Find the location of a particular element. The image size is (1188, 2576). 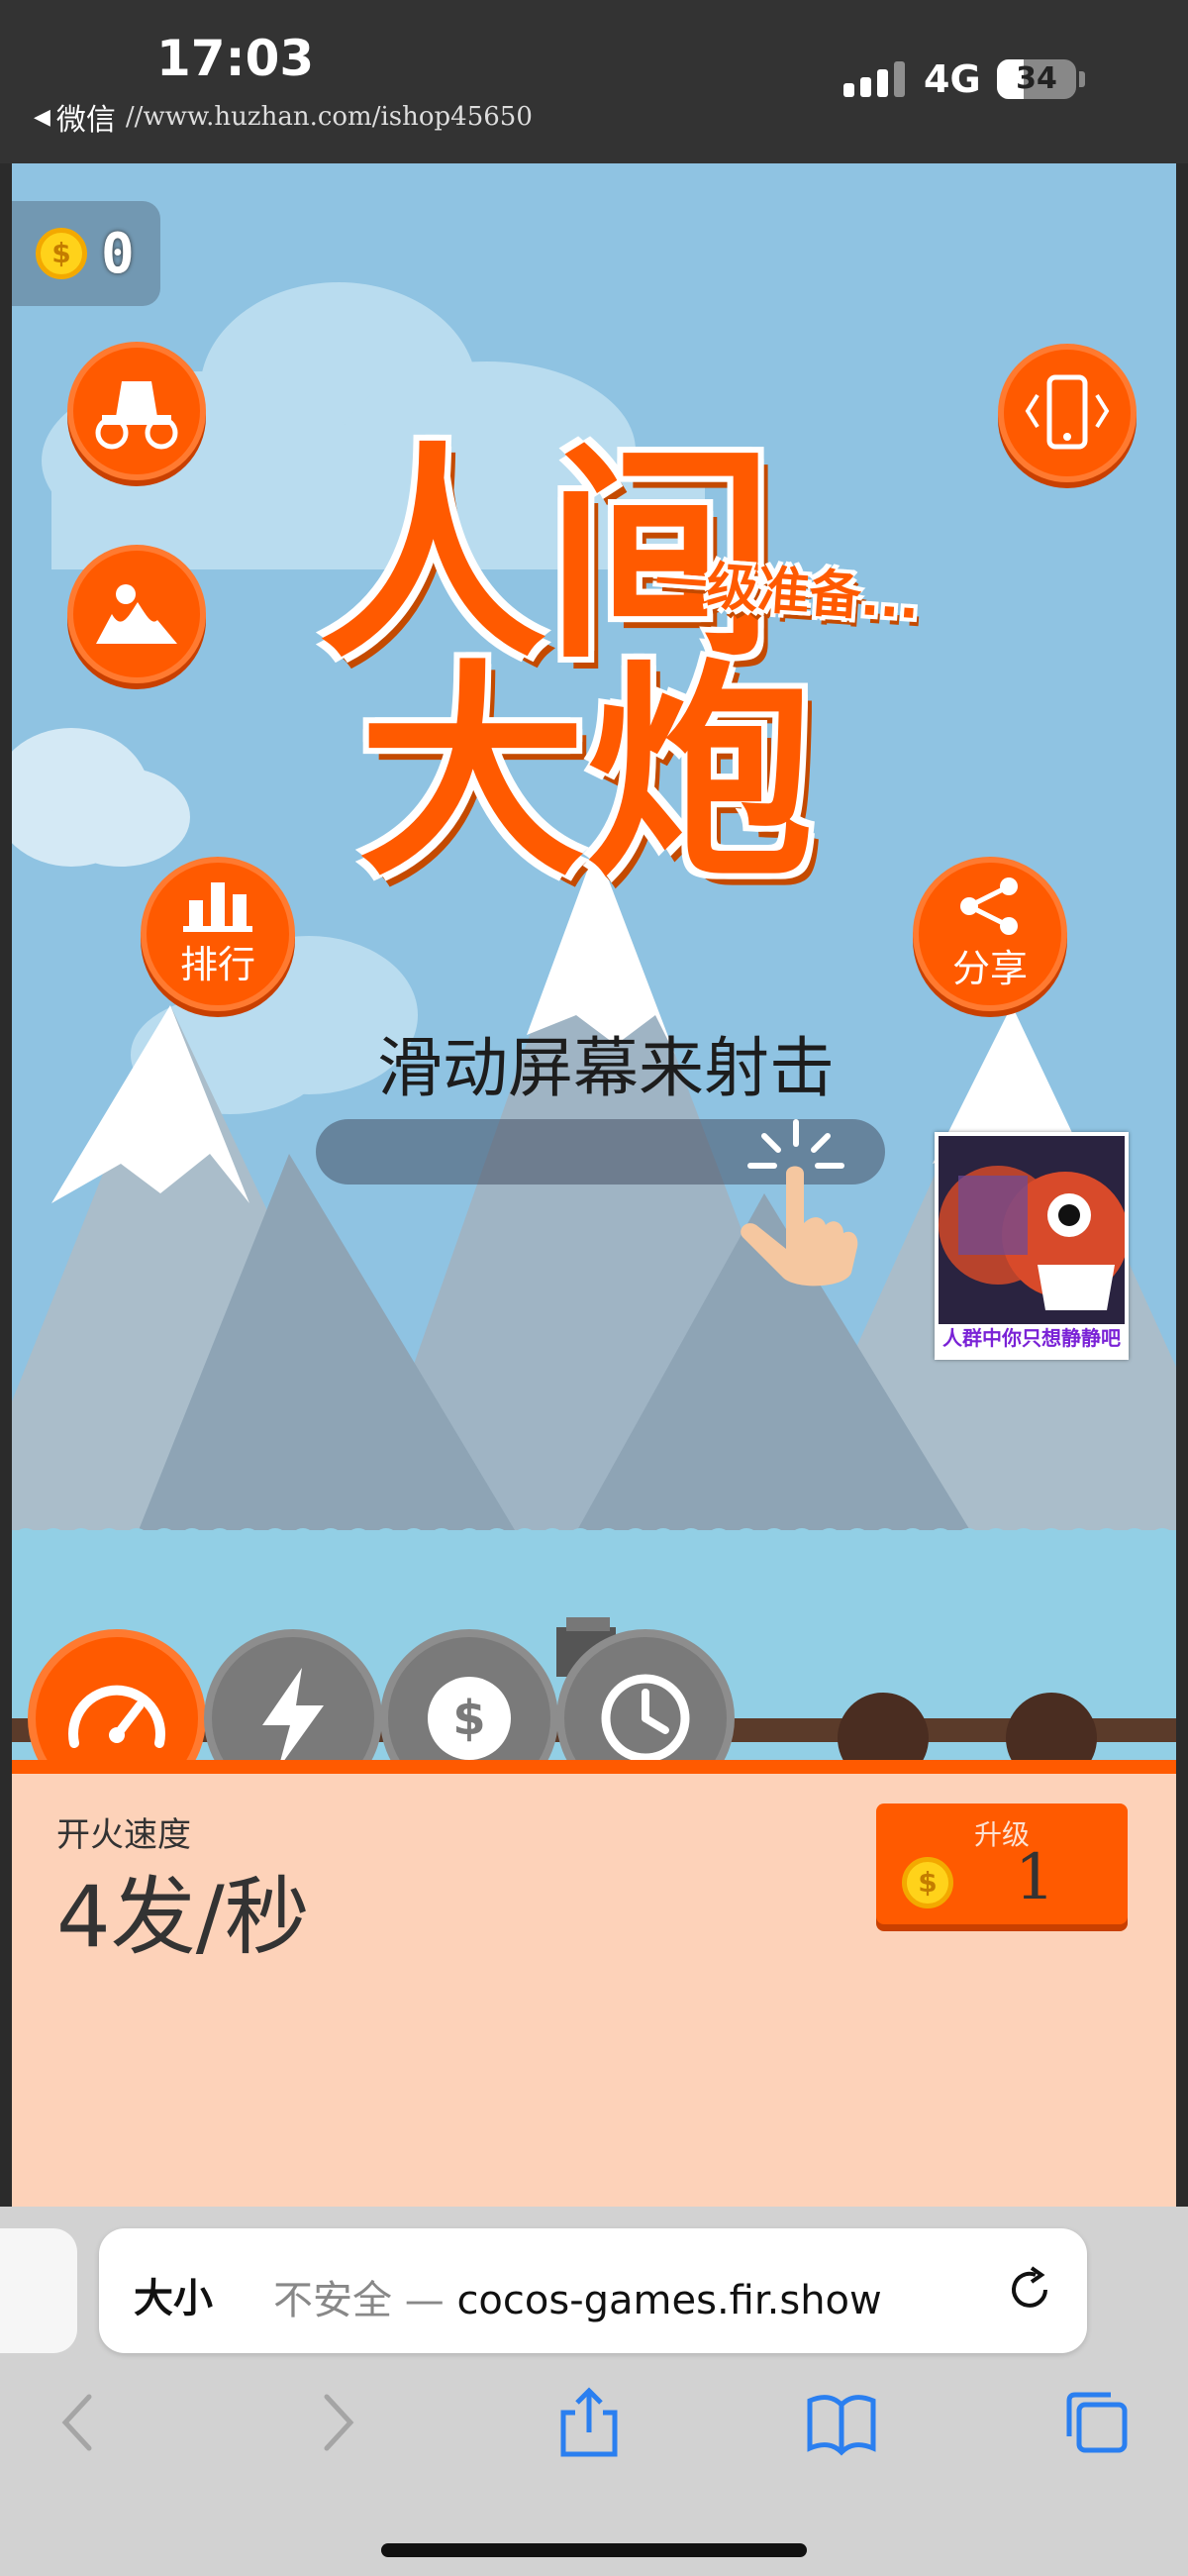

bookmarks-icon is located at coordinates (841, 2422).